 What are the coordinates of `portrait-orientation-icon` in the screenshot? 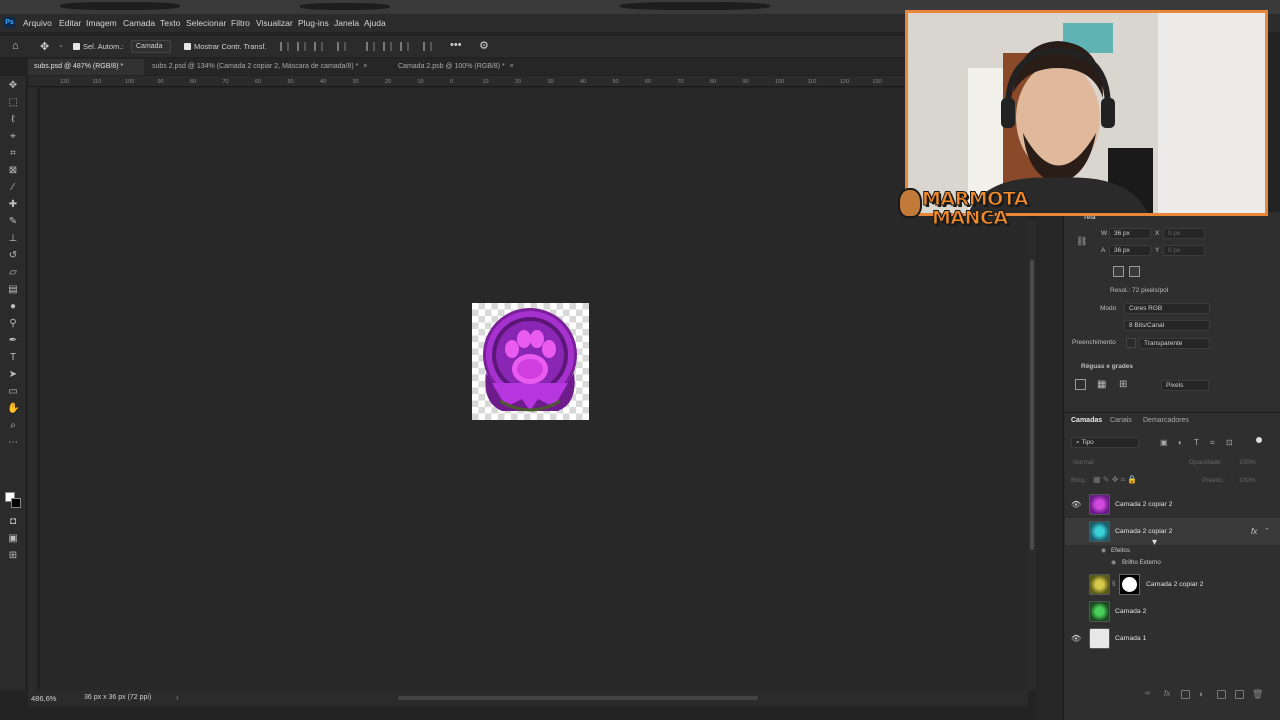 It's located at (1118, 271).